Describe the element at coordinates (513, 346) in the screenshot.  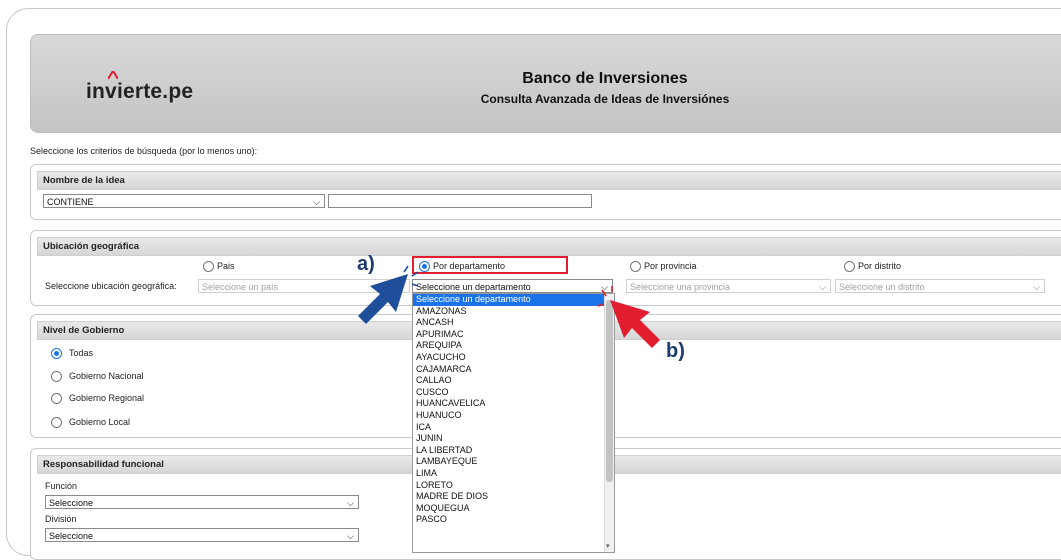
I see `dropdown-option: AREQUIPA` at that location.